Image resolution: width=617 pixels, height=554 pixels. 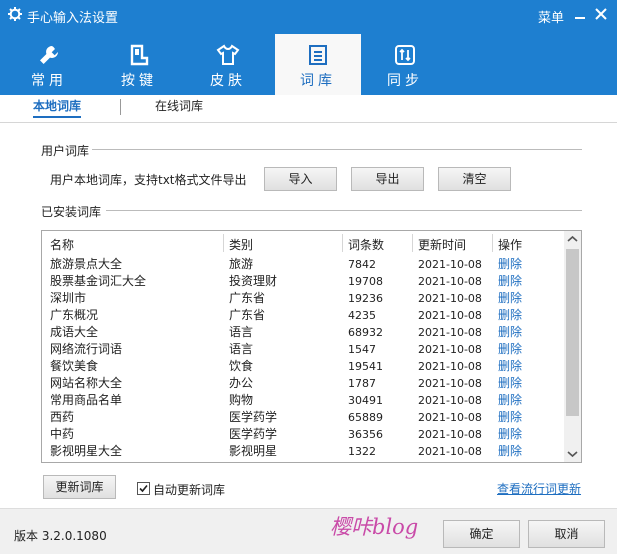 What do you see at coordinates (365, 298) in the screenshot?
I see `lexicon-count: 19236` at bounding box center [365, 298].